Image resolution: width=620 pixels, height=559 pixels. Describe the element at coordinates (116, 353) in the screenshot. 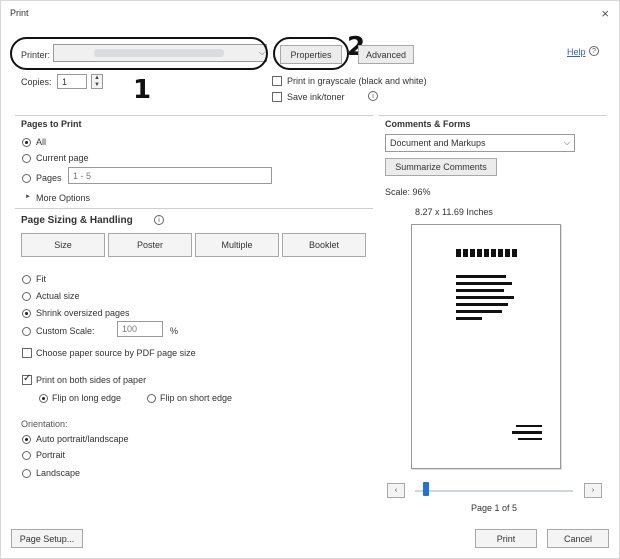

I see `paper-source-label: Choose paper source by PDF page size` at that location.